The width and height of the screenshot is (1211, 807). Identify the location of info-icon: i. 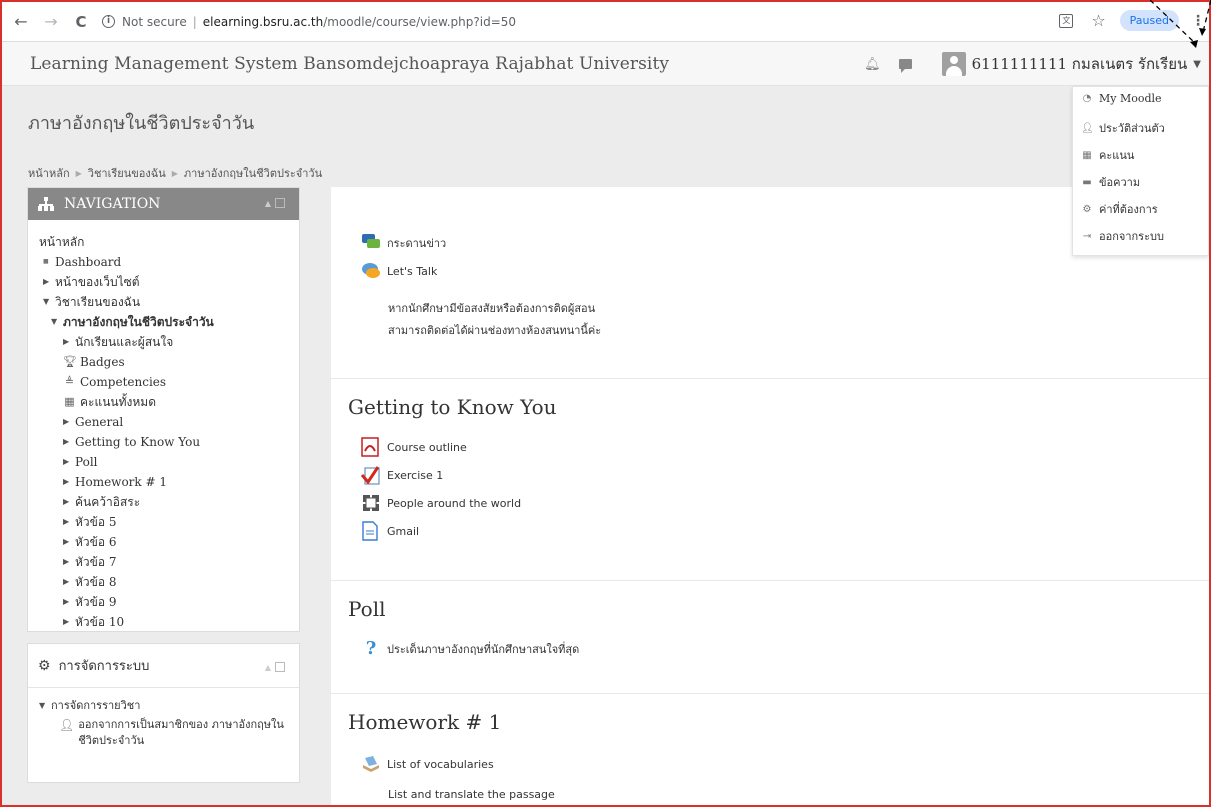
(108, 21).